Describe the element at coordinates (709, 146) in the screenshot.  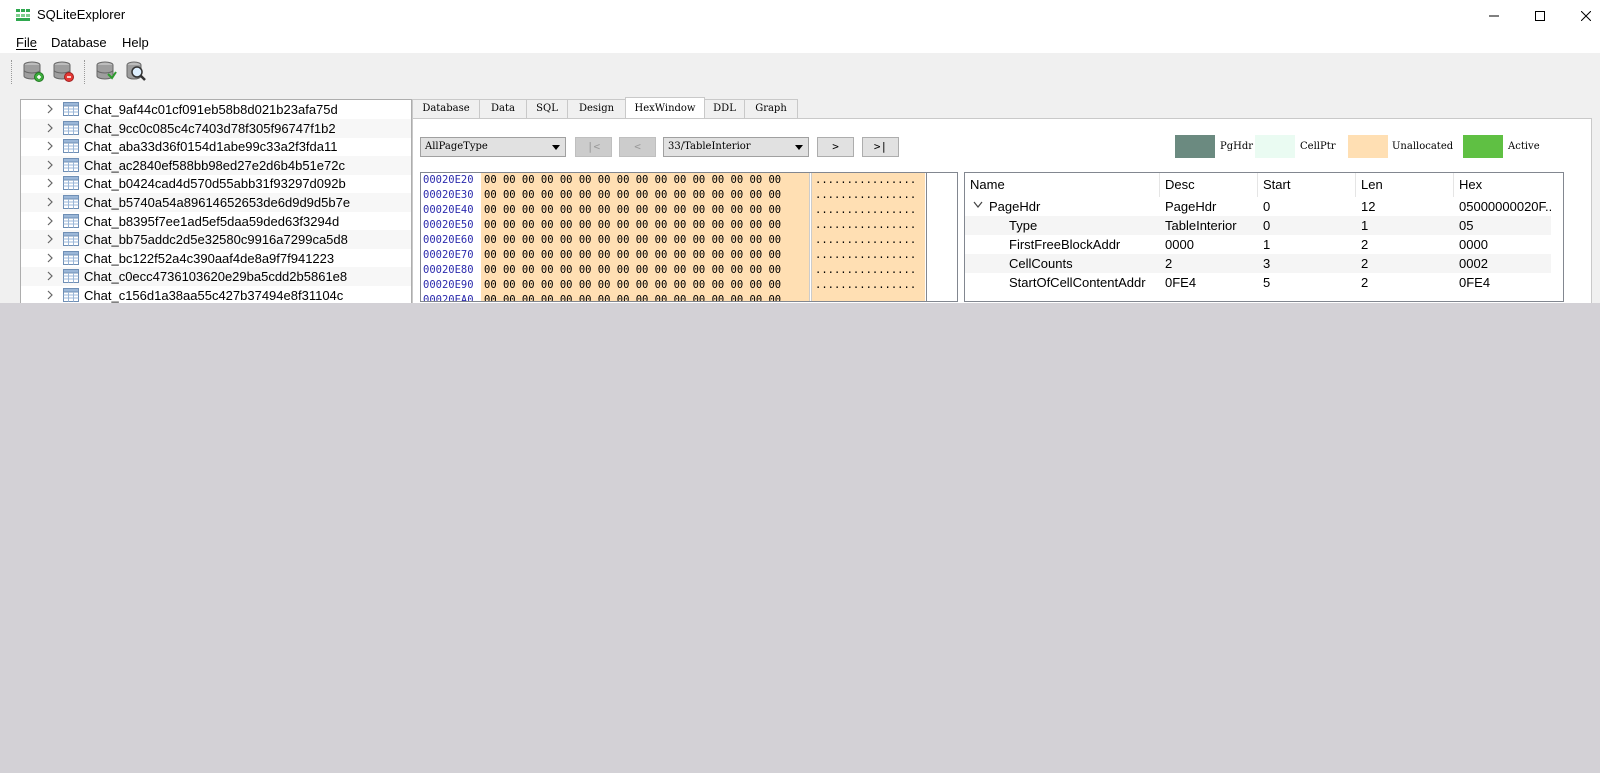
I see `page-select-value: 33/TableInterior` at that location.